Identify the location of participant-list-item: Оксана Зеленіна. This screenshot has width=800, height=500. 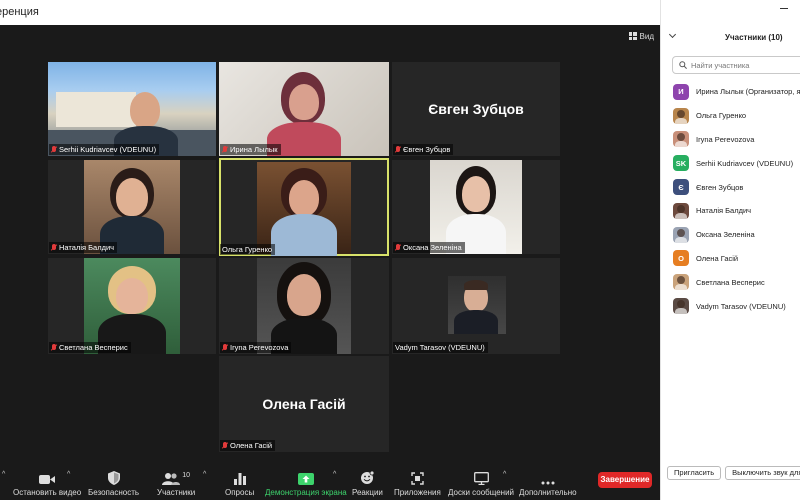
(736, 235).